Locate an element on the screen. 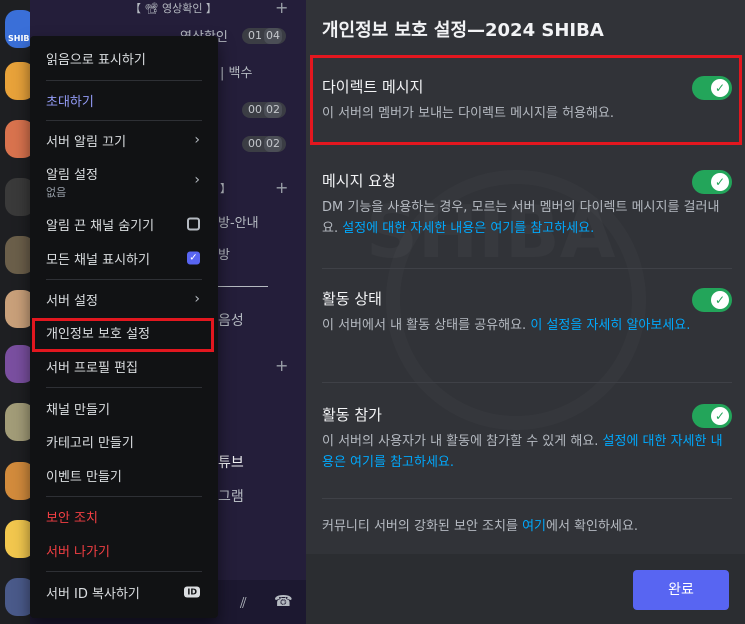 This screenshot has width=745, height=624. community-note: 커뮤니티 서버의 강화된 보안 조치를 여기에서 확인하세요. is located at coordinates (527, 526).